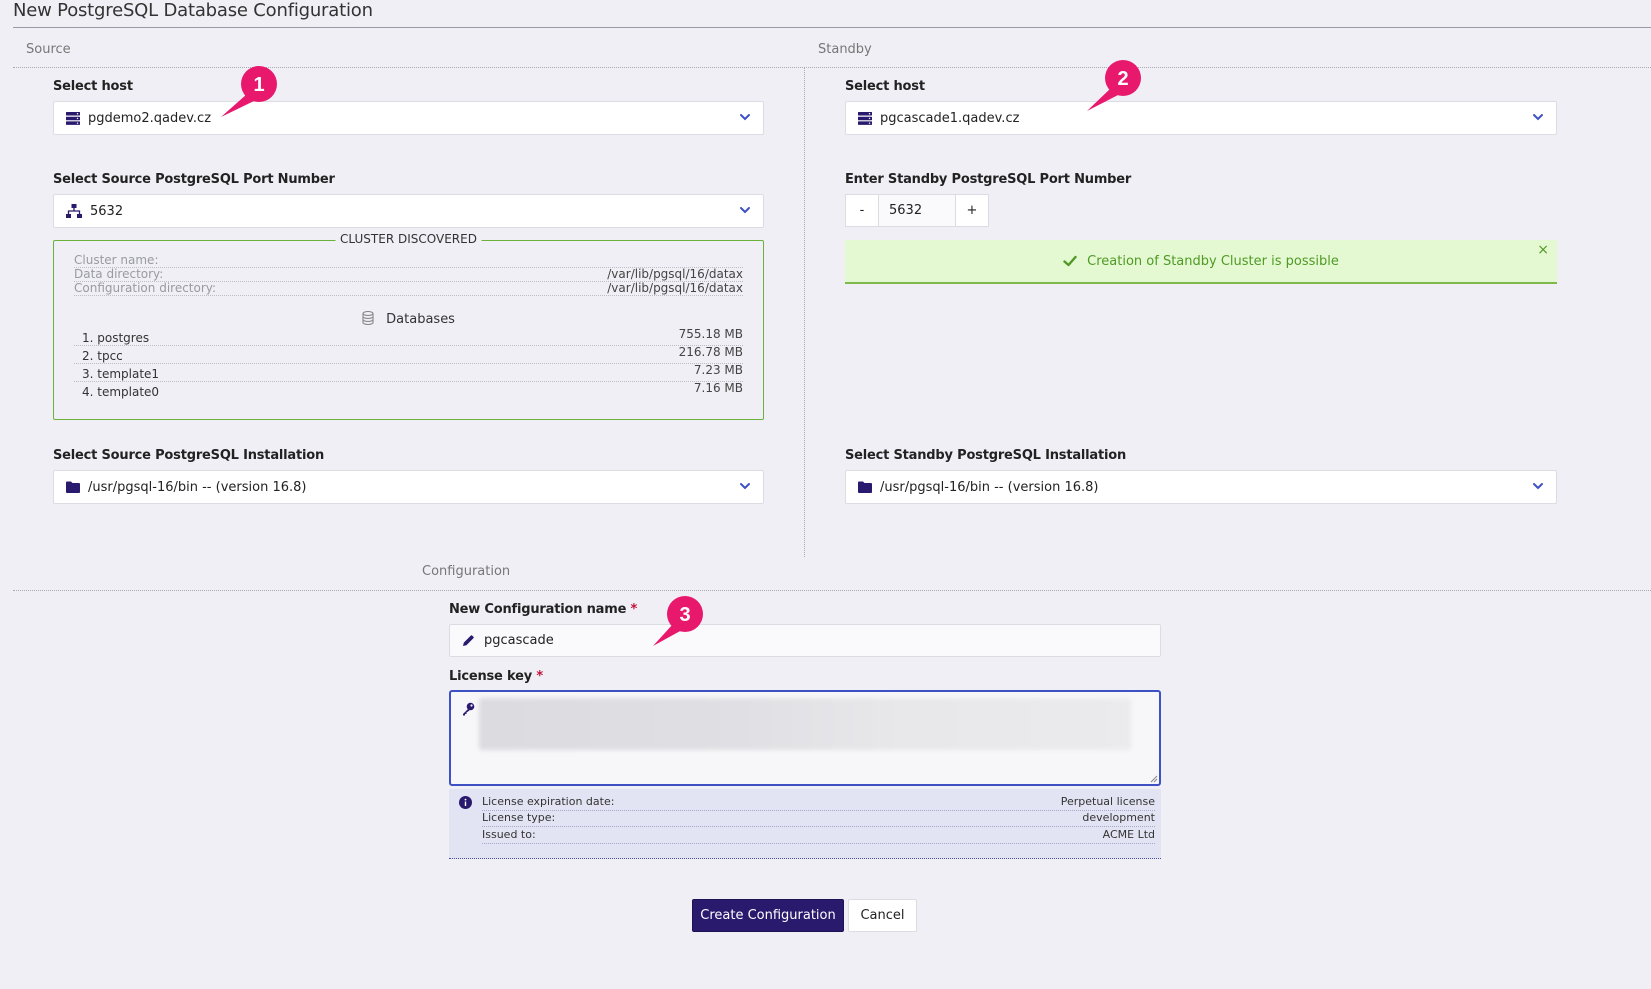 This screenshot has width=1651, height=989. I want to click on annotation-number: 3, so click(684, 615).